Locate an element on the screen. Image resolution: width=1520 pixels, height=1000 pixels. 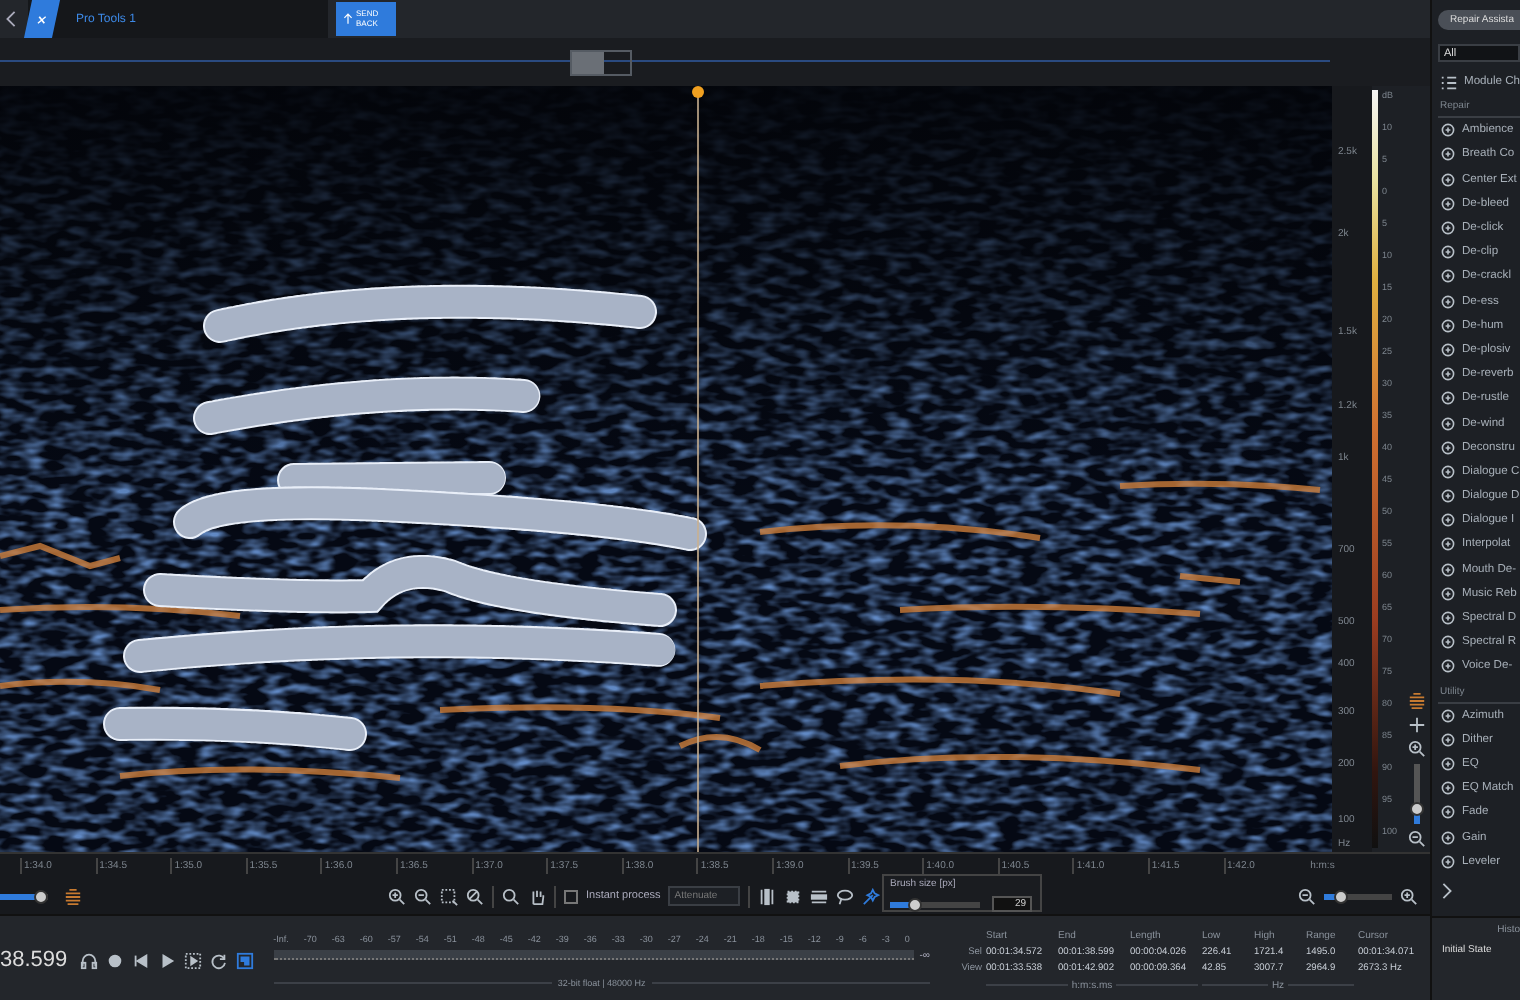
play-icon is located at coordinates (166, 960).